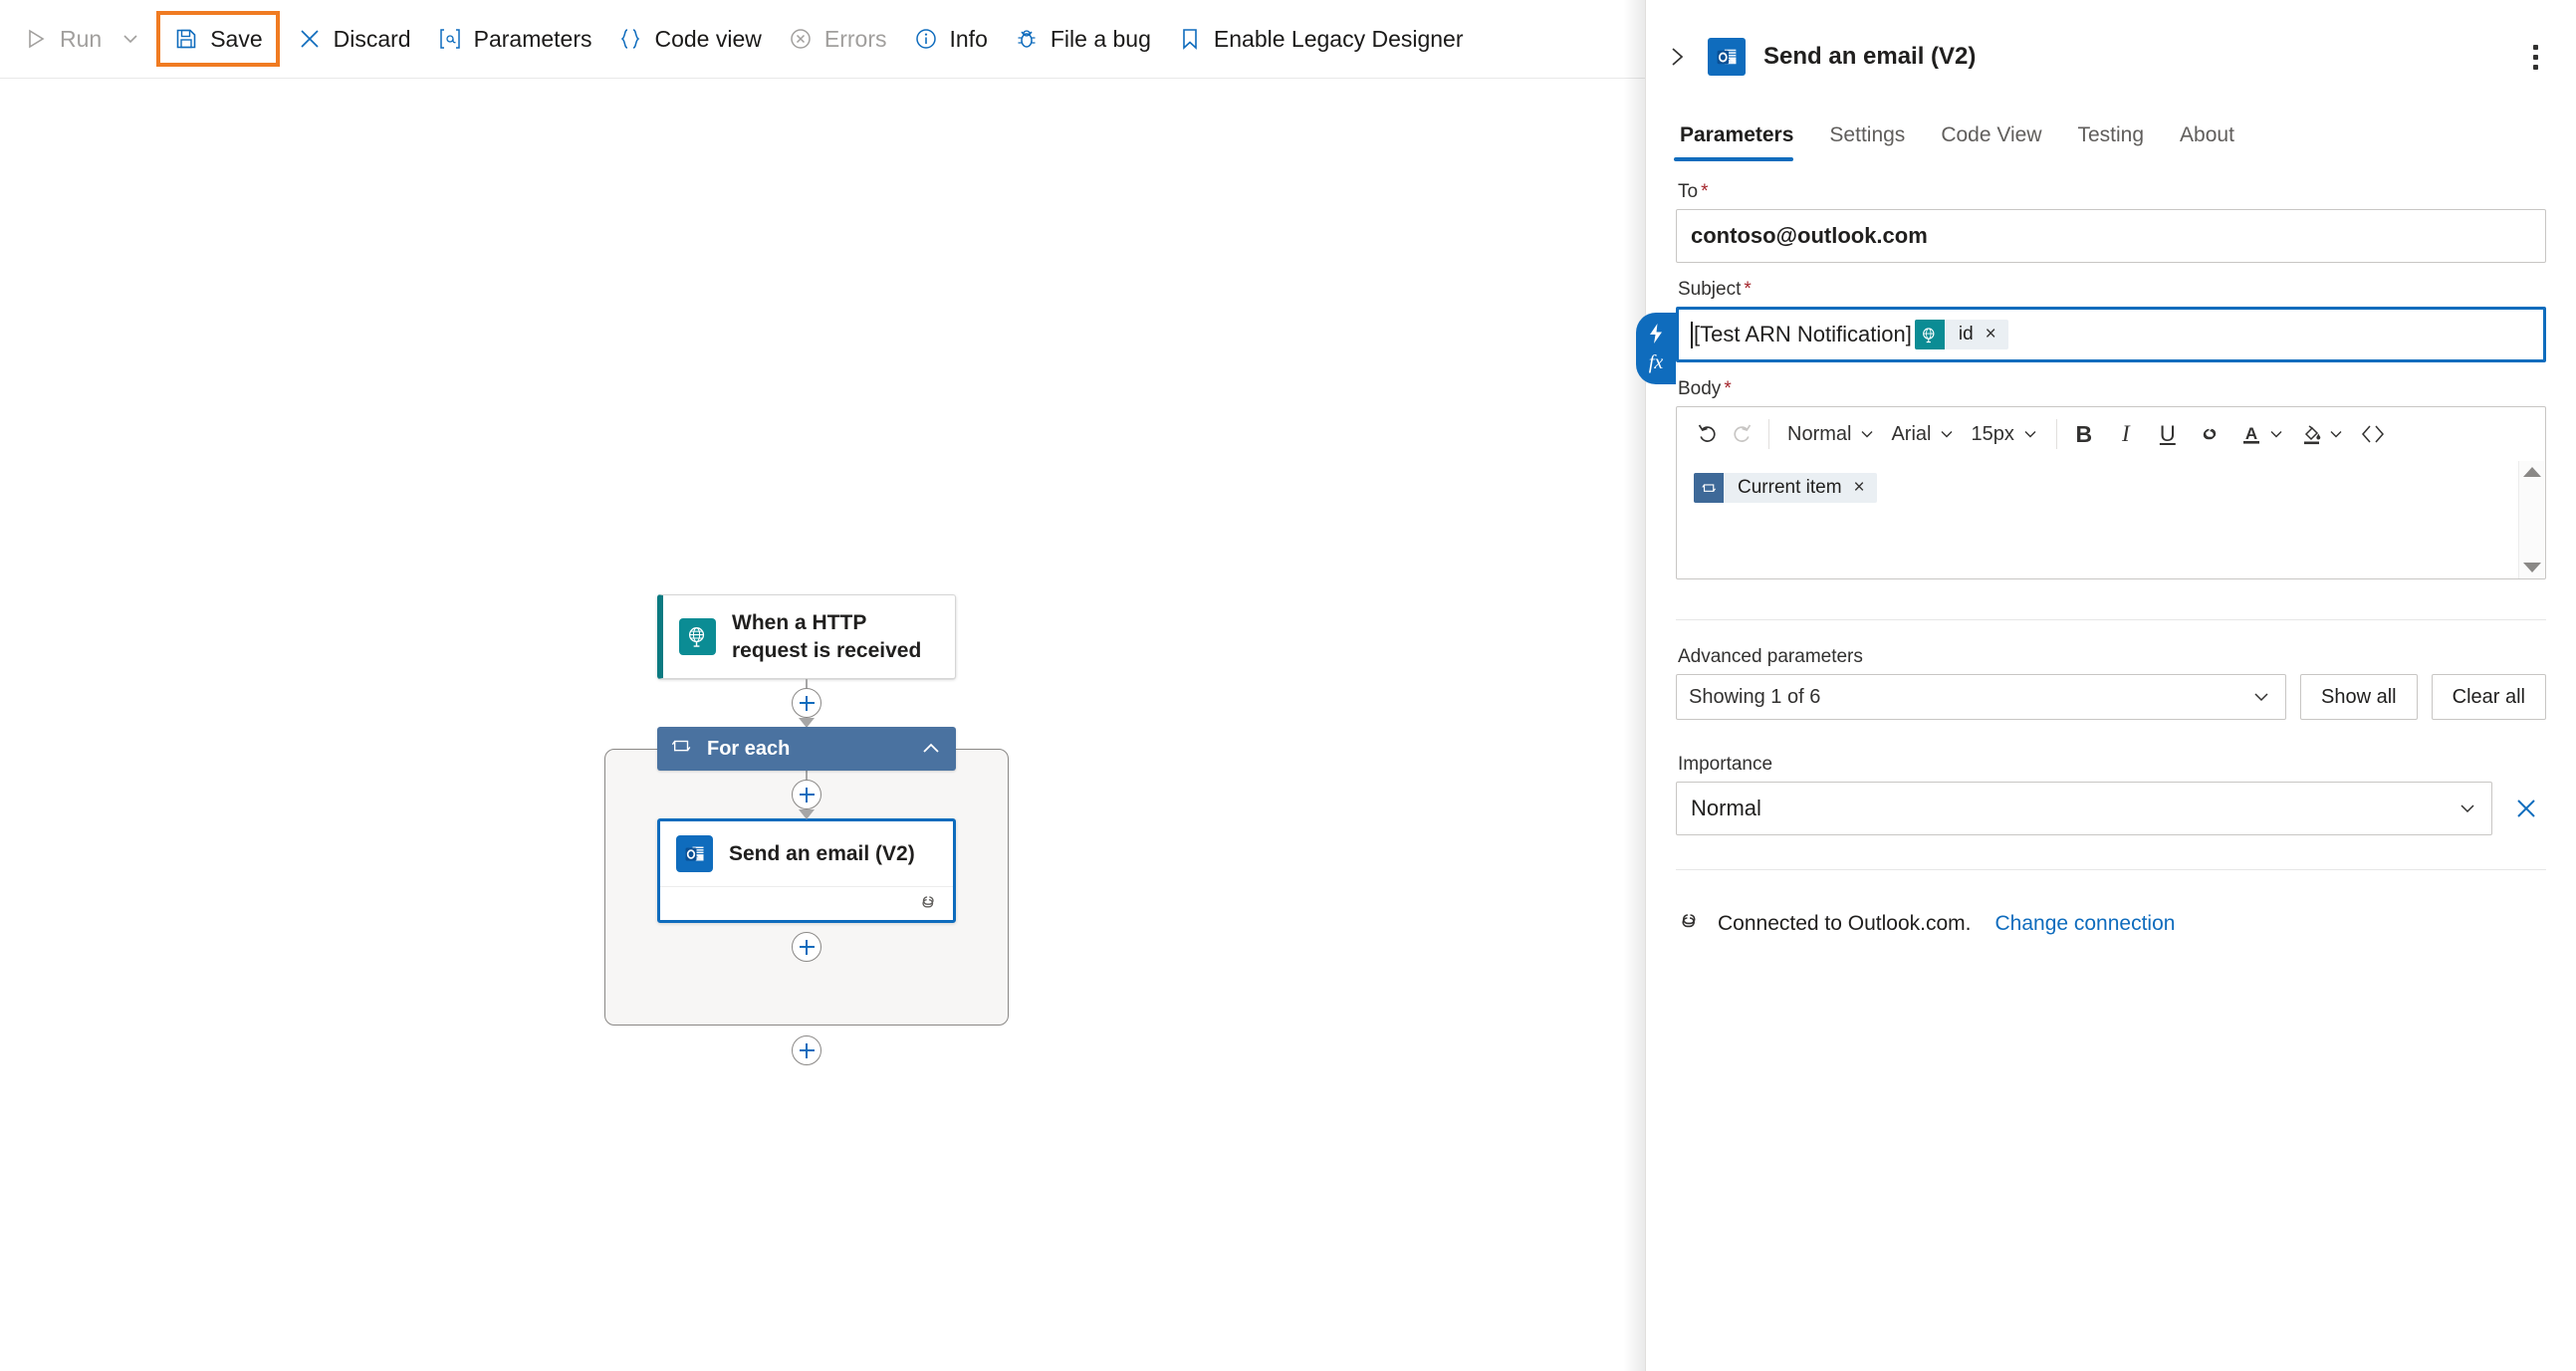 The width and height of the screenshot is (2576, 1371). I want to click on add-step-in-foreach-top-button, so click(806, 795).